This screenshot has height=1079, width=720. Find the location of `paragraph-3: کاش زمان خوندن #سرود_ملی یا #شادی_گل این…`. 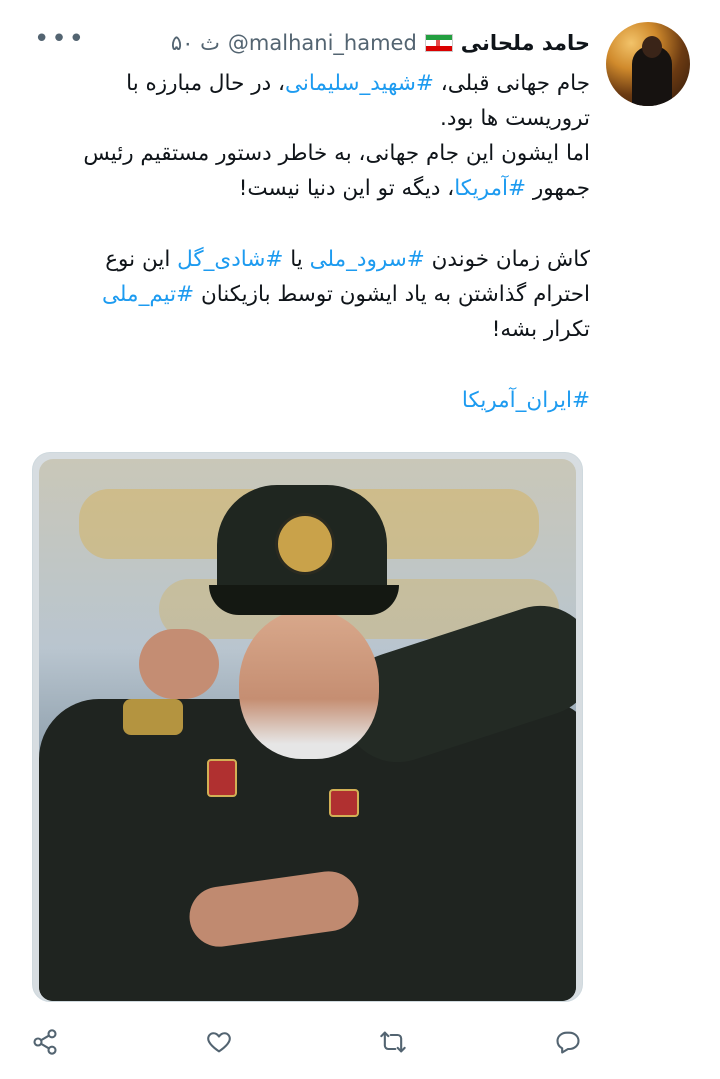

paragraph-3: کاش زمان خوندن #سرود_ملی یا #شادی_گل این… is located at coordinates (320, 294).